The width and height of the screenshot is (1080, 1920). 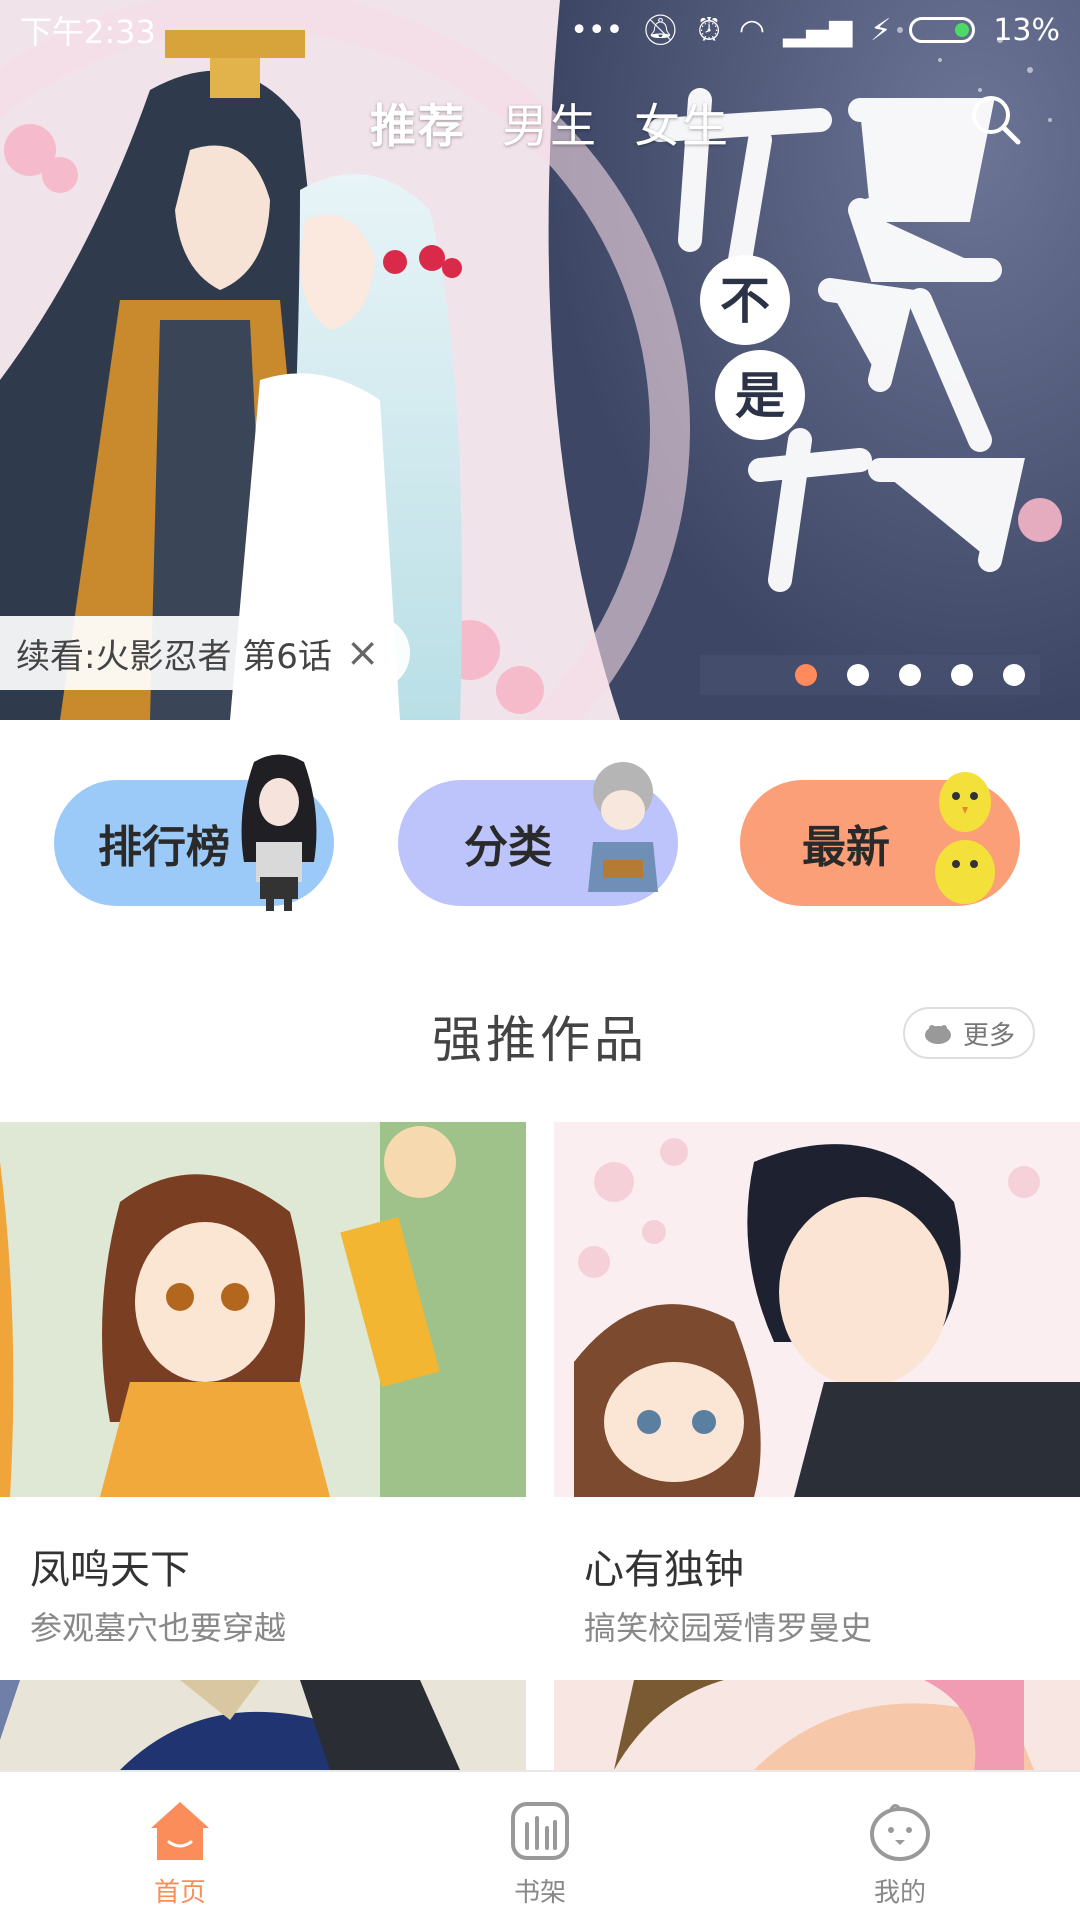 I want to click on nav-home: 首页, so click(x=180, y=1846).